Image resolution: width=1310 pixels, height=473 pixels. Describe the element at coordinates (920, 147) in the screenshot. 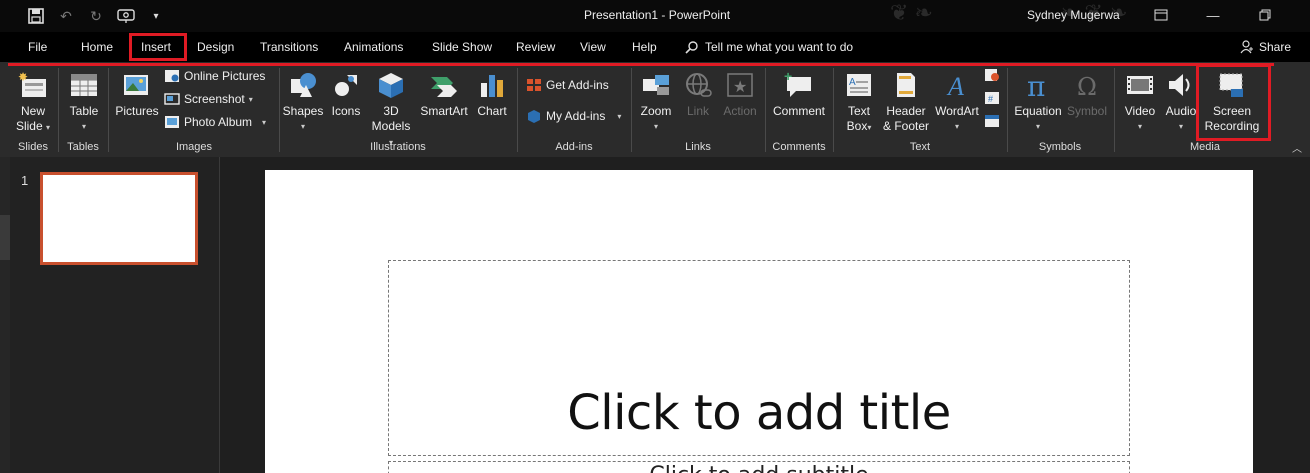

I see `group-label-text: Text` at that location.